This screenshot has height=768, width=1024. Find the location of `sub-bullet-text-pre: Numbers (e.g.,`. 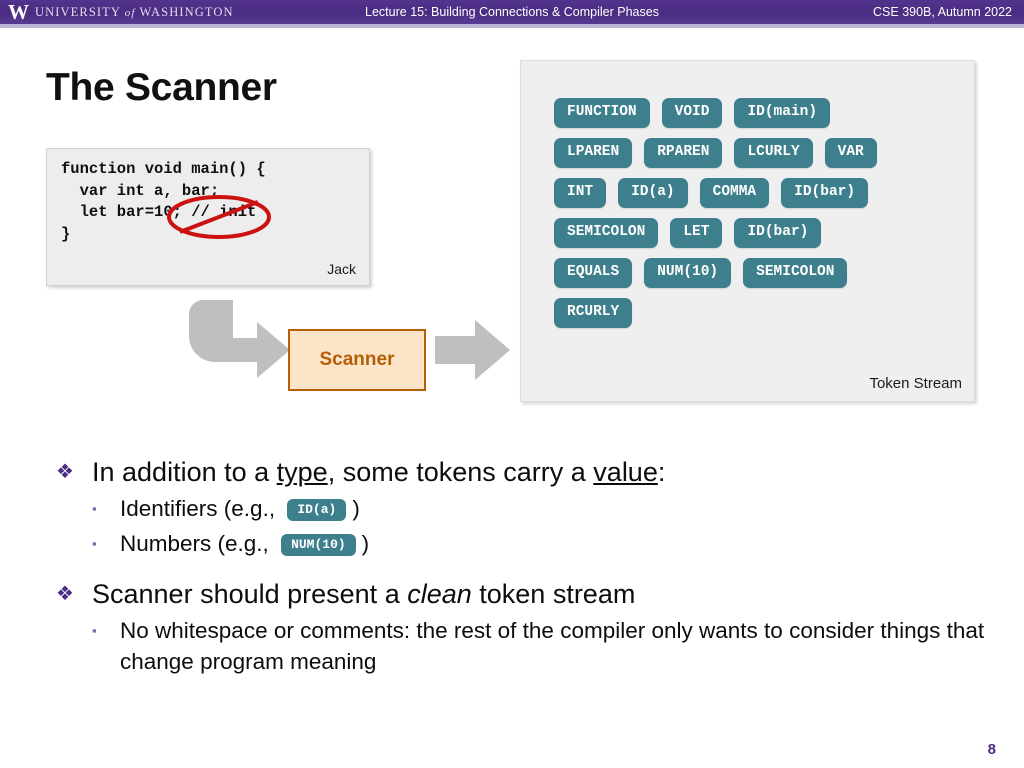

sub-bullet-text-pre: Numbers (e.g., is located at coordinates (198, 543).